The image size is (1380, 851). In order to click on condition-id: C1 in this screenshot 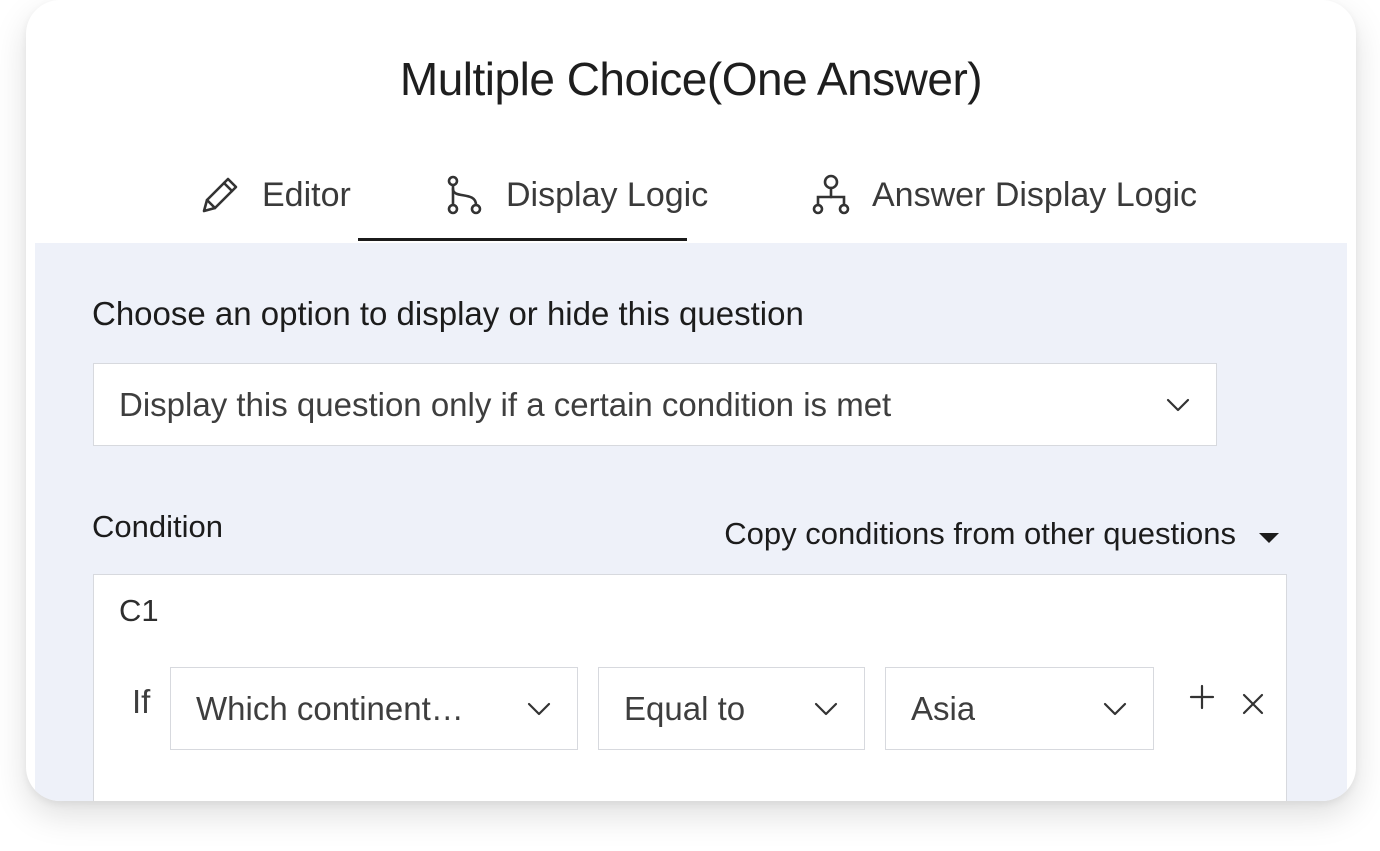, I will do `click(139, 610)`.